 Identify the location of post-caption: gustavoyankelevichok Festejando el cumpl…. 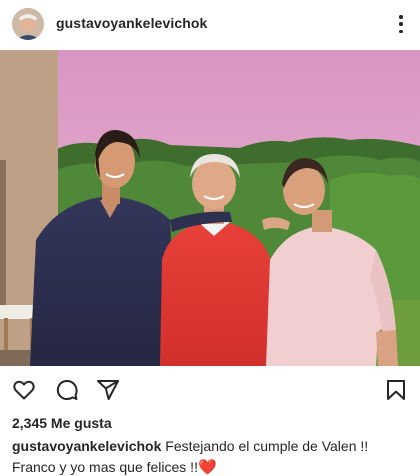
(212, 456).